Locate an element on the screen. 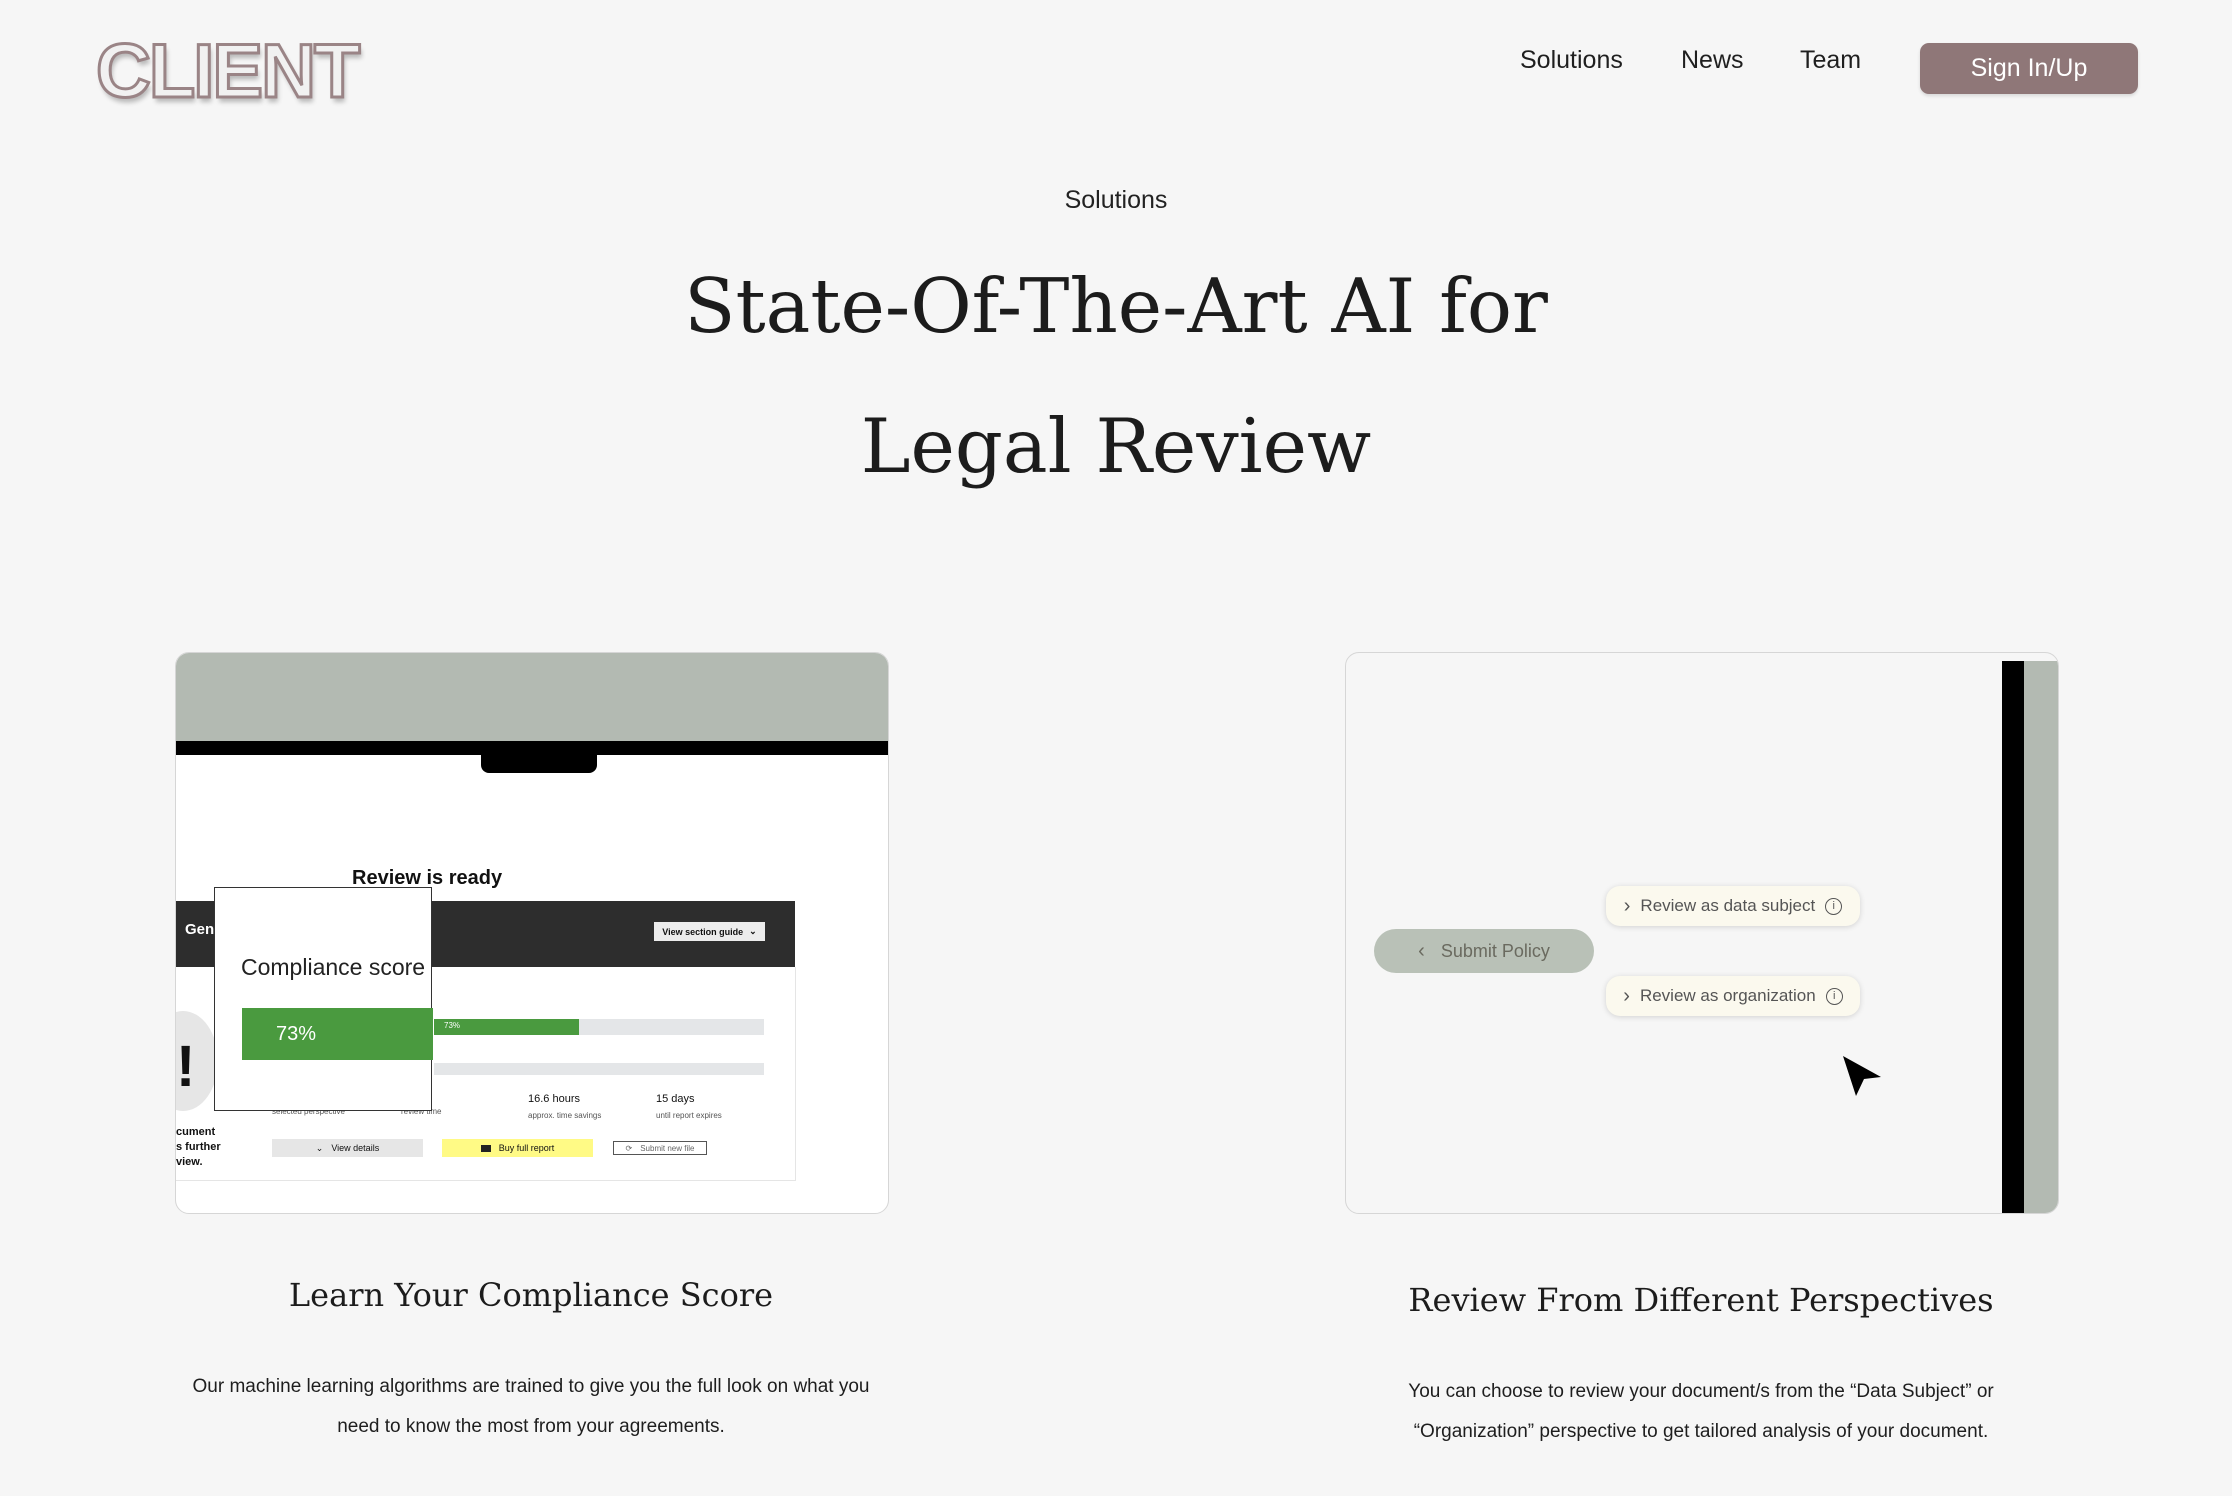 The image size is (2232, 1496). cursor-arrow-icon is located at coordinates (1862, 1076).